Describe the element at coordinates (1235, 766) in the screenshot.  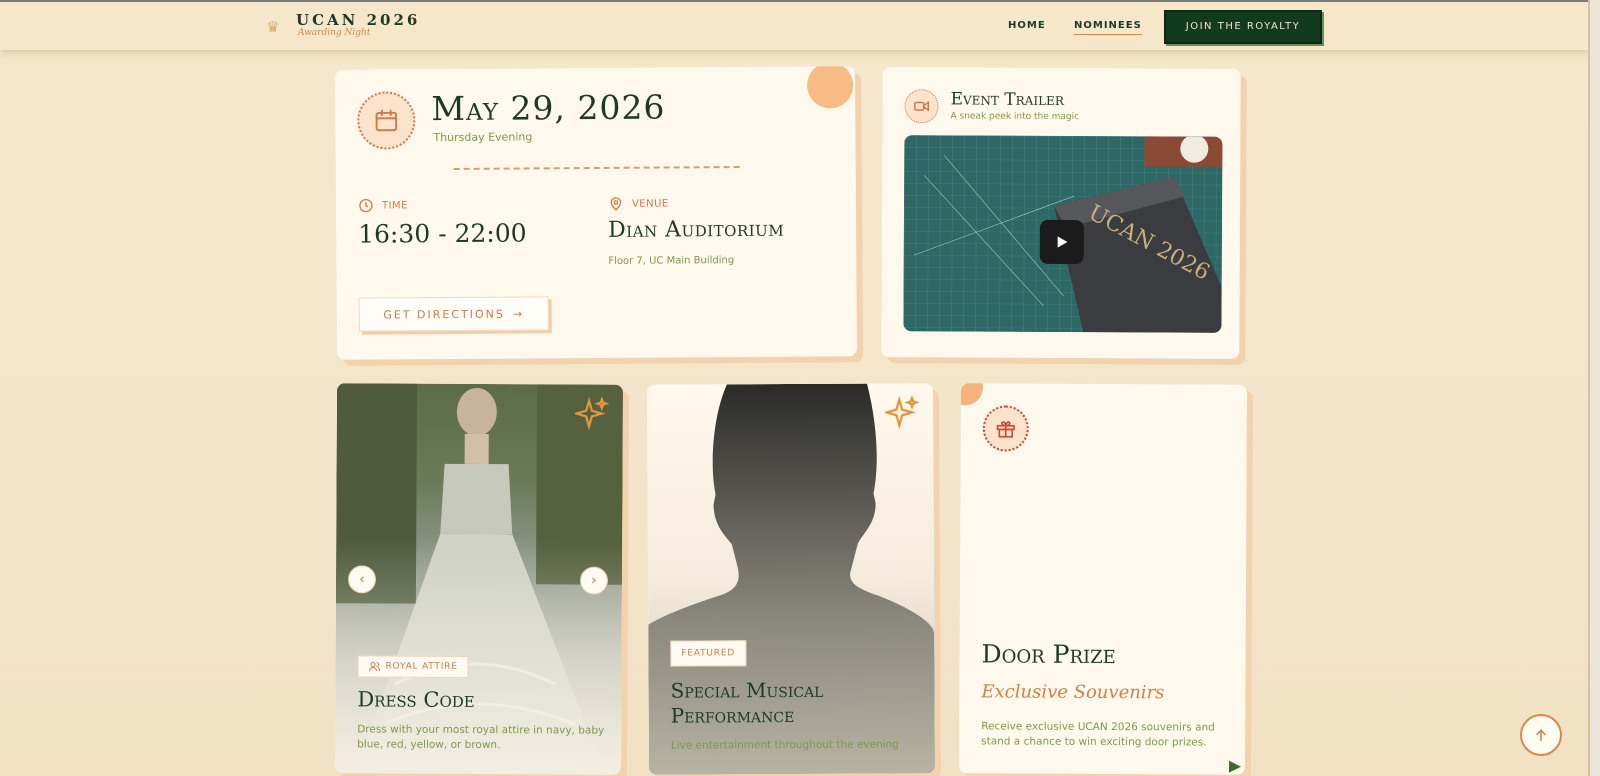
I see `flag-icon` at that location.